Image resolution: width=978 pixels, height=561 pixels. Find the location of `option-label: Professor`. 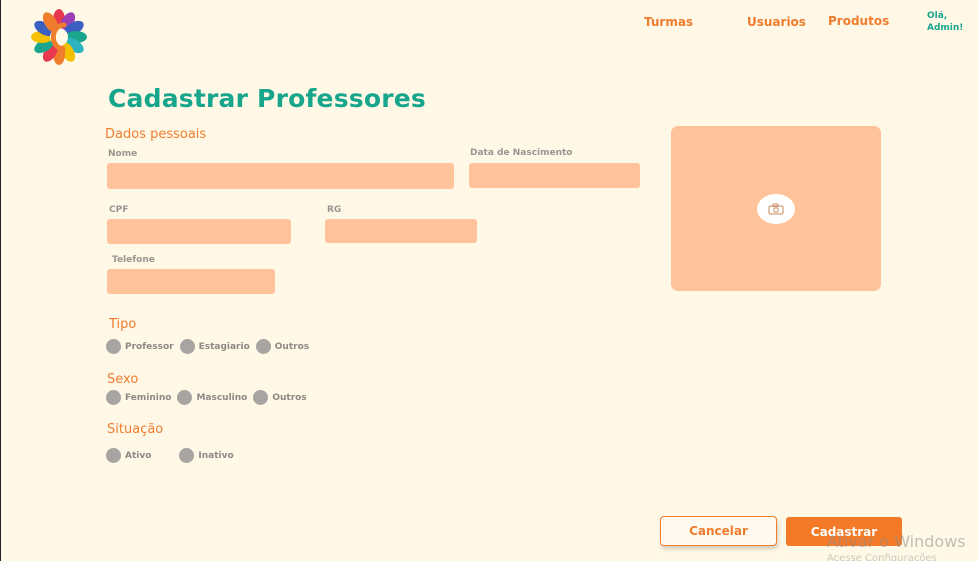

option-label: Professor is located at coordinates (149, 346).